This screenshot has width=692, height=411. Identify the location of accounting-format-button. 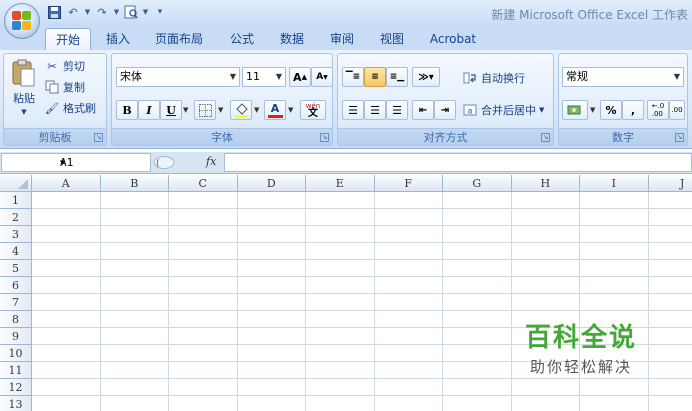
(575, 110).